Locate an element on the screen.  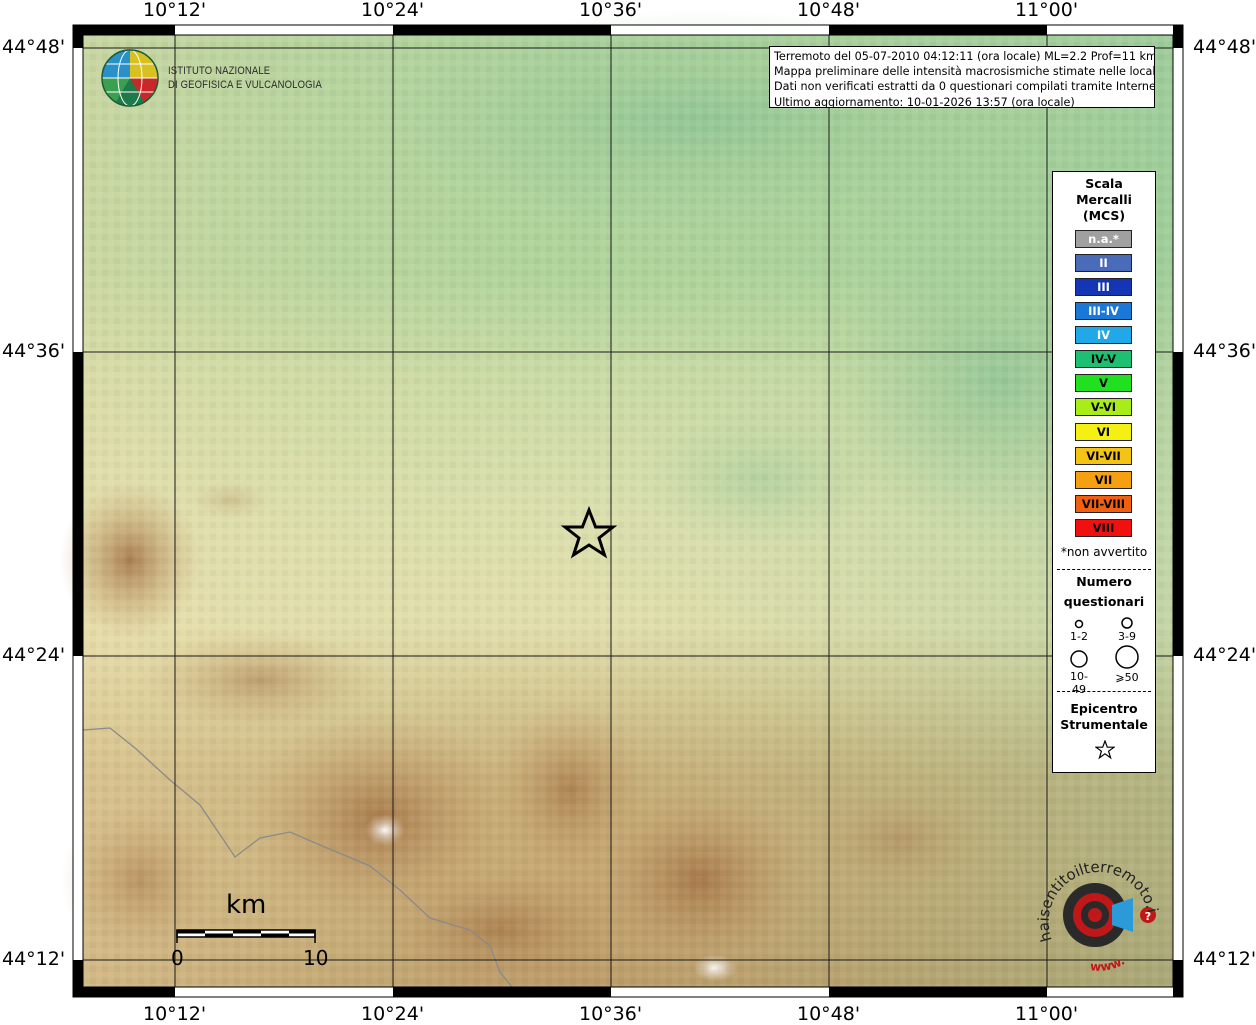
legend-swatch-viii: VIII is located at coordinates (1103, 528).